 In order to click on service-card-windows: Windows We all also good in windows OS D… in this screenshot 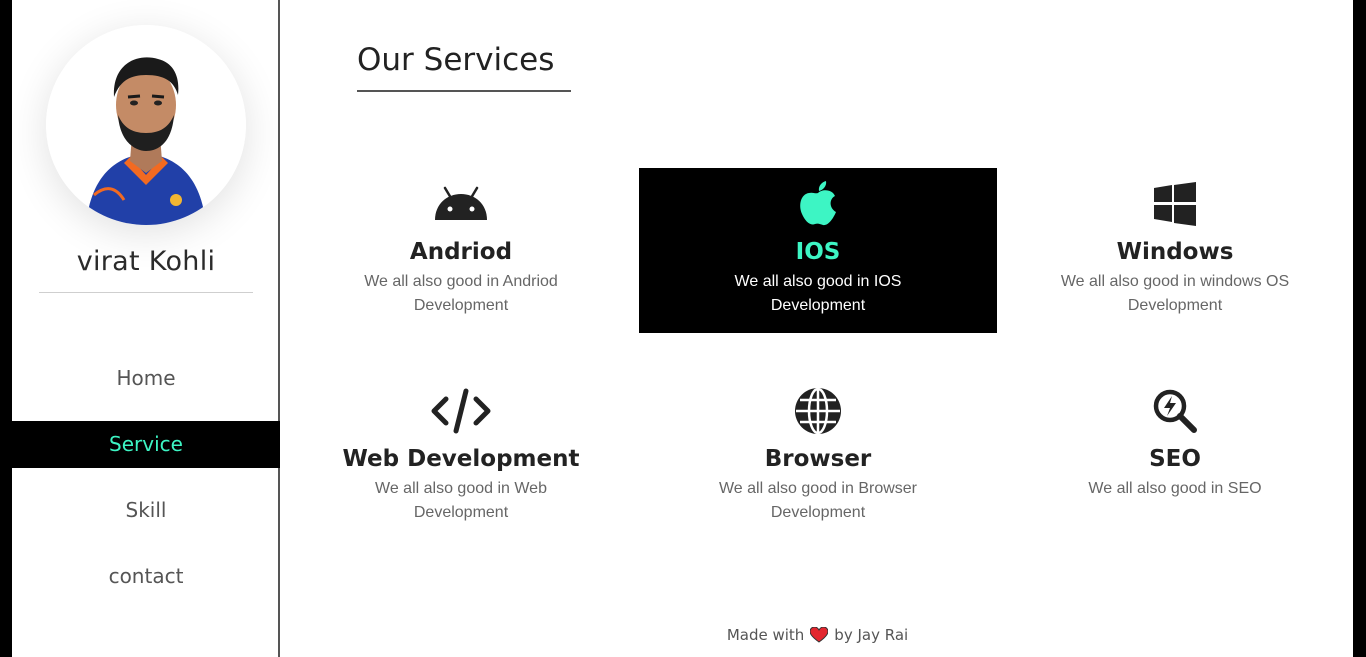, I will do `click(1175, 250)`.